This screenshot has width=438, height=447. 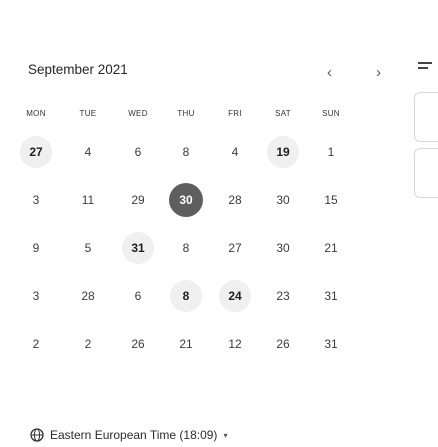 I want to click on day-cell: 11, so click(x=88, y=200).